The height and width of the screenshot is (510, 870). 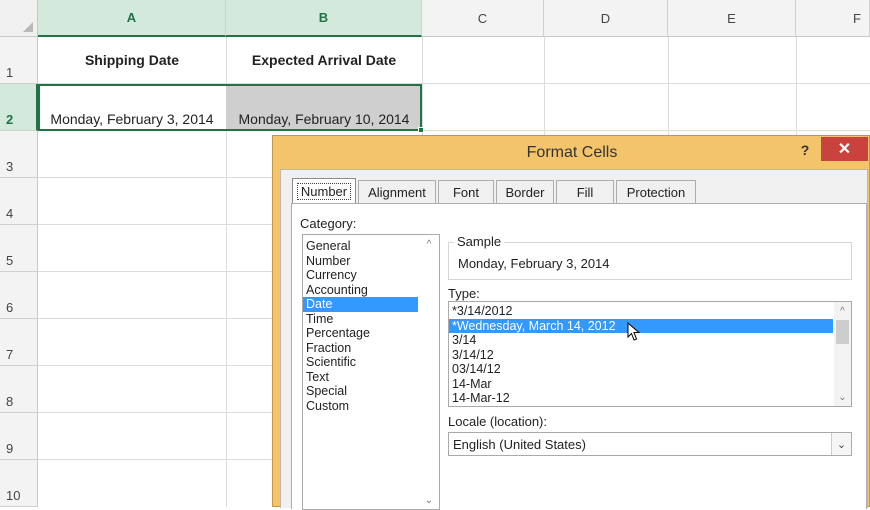 What do you see at coordinates (641, 355) in the screenshot?
I see `type-item: 3/14/12` at bounding box center [641, 355].